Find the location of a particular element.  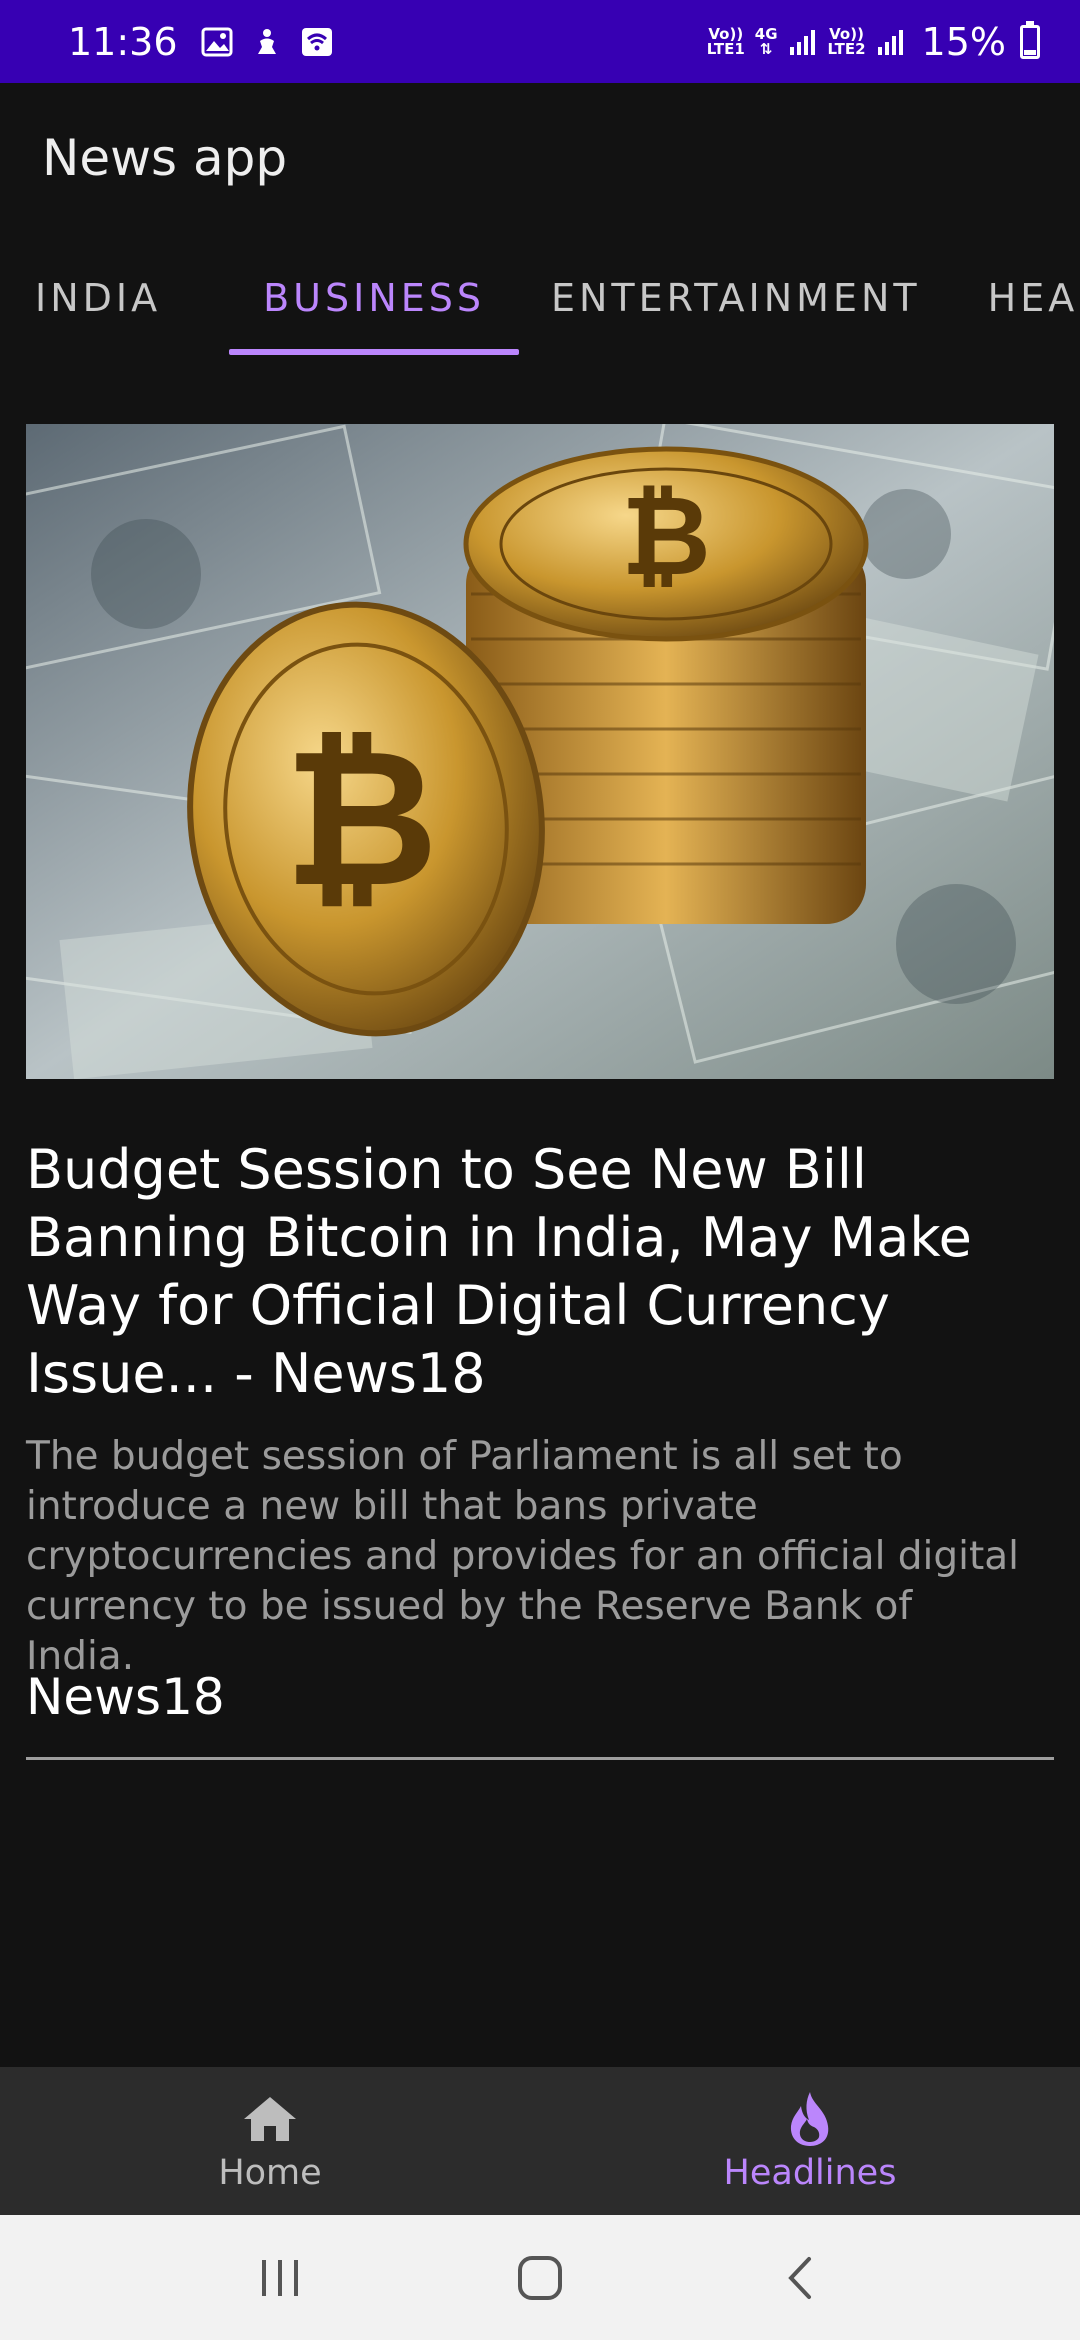

tab-india-label: INDIA is located at coordinates (98, 297).